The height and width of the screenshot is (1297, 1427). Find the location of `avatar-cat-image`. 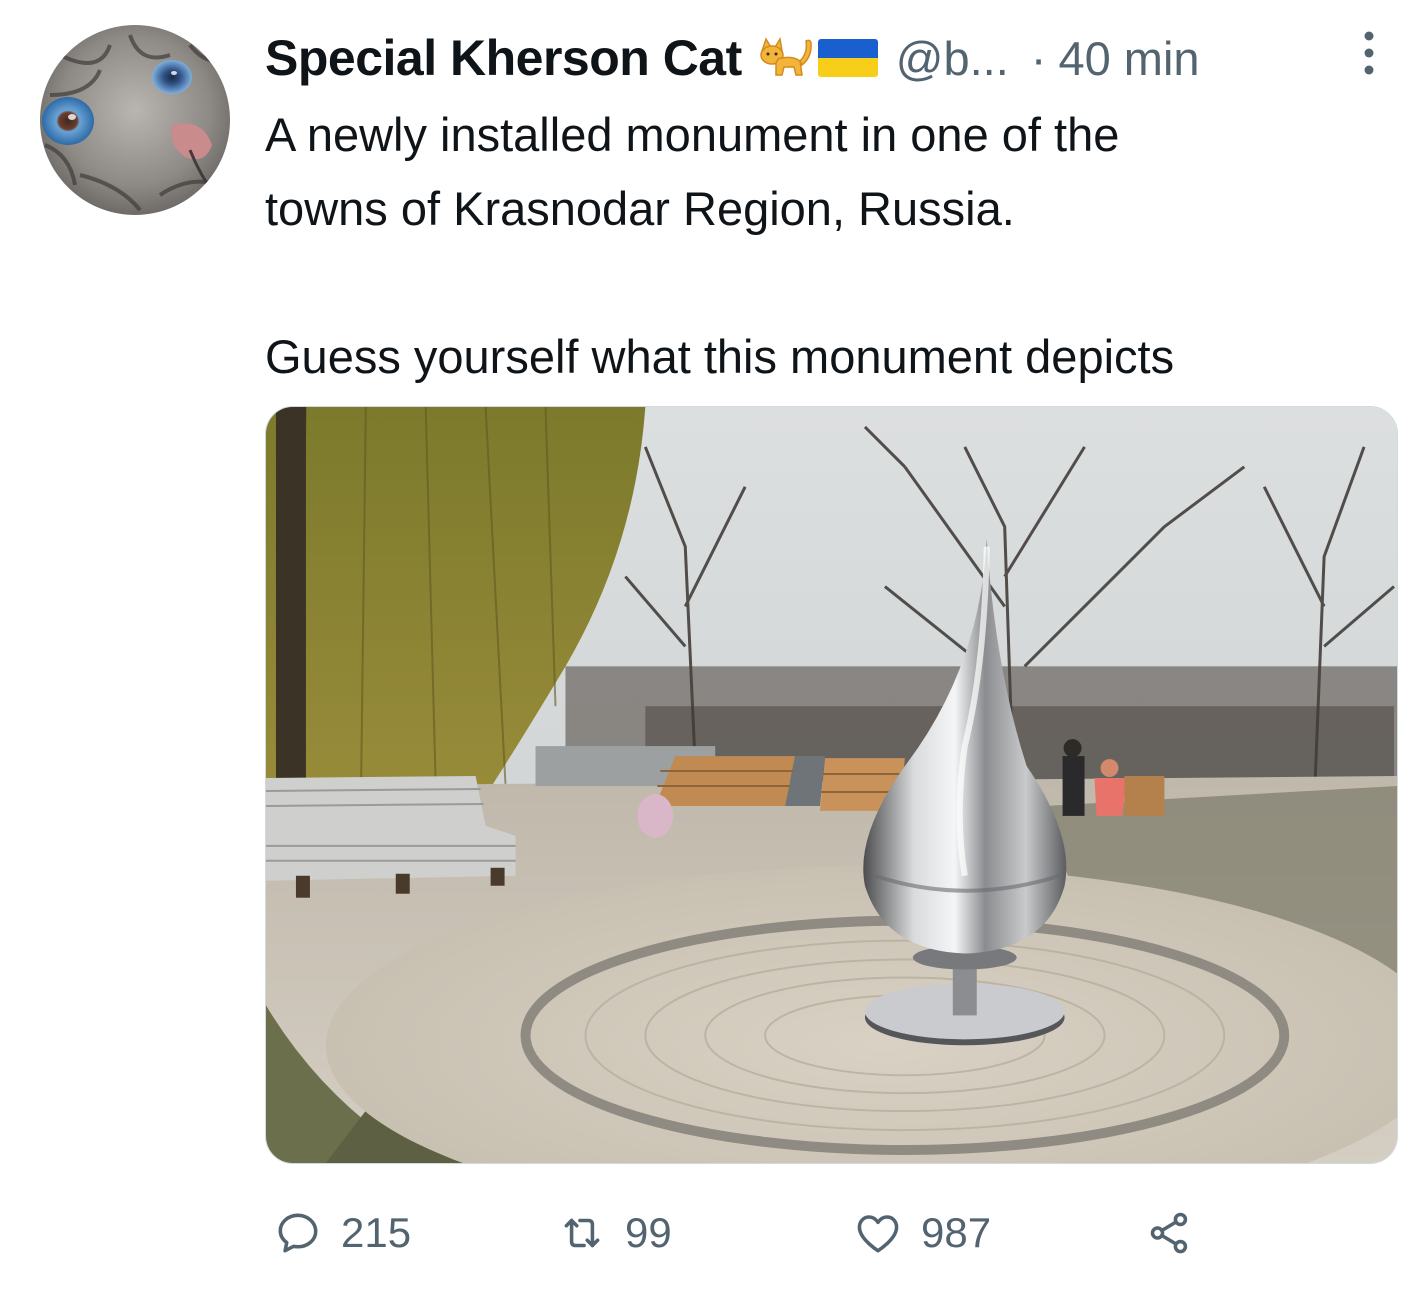

avatar-cat-image is located at coordinates (135, 120).